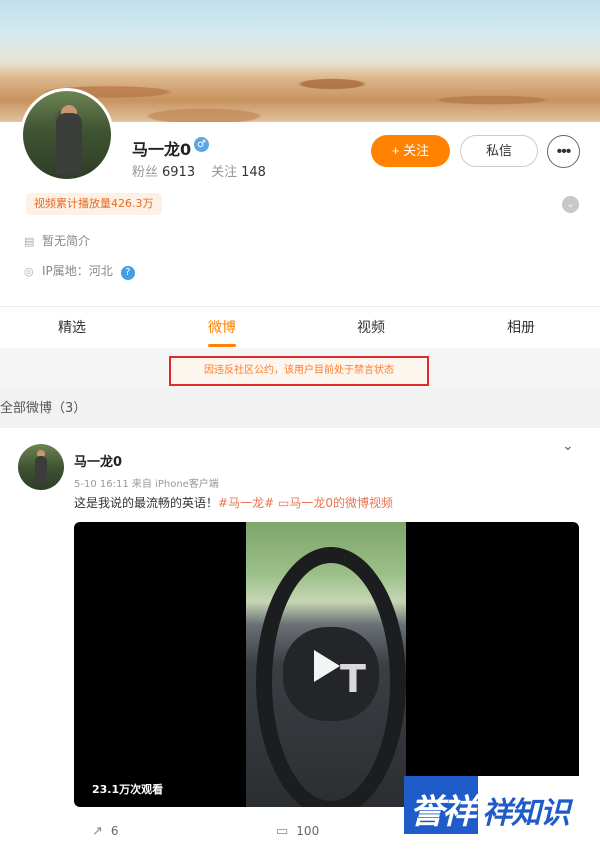 The height and width of the screenshot is (854, 600). What do you see at coordinates (526, 813) in the screenshot?
I see `watermark-brand-text: 祥知识` at bounding box center [526, 813].